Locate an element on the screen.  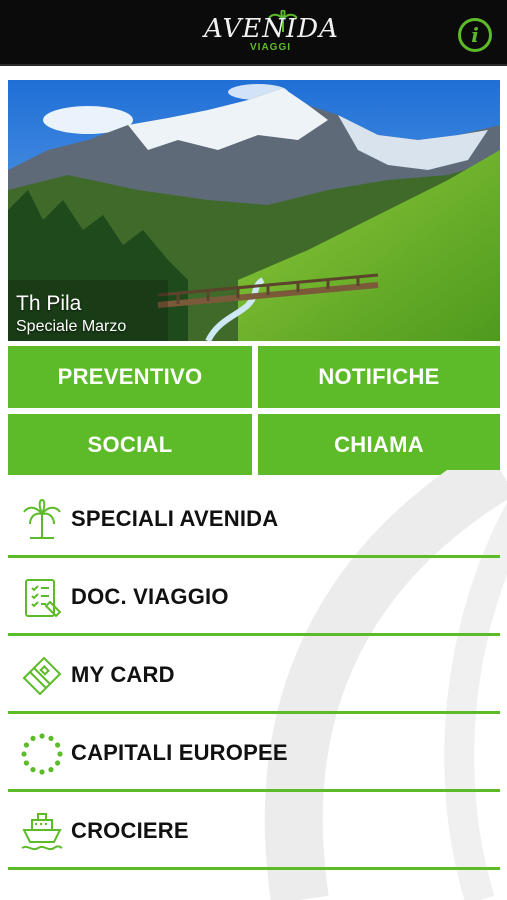
banner-caption: Th Pila Speciale Marzo is located at coordinates (71, 314).